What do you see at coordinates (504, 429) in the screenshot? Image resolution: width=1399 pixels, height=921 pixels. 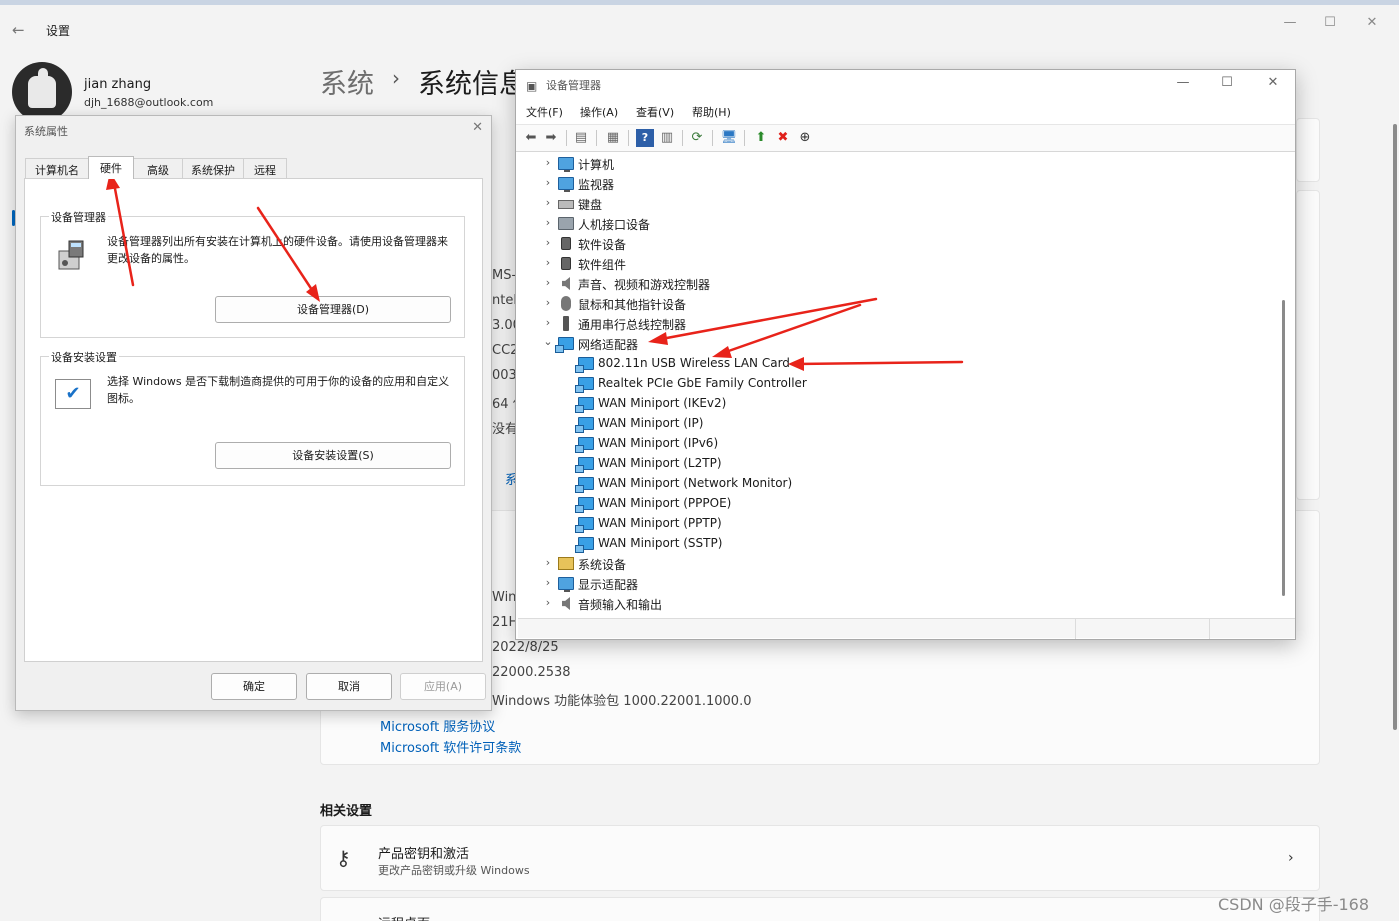 I see `spec-fragment: 没有` at bounding box center [504, 429].